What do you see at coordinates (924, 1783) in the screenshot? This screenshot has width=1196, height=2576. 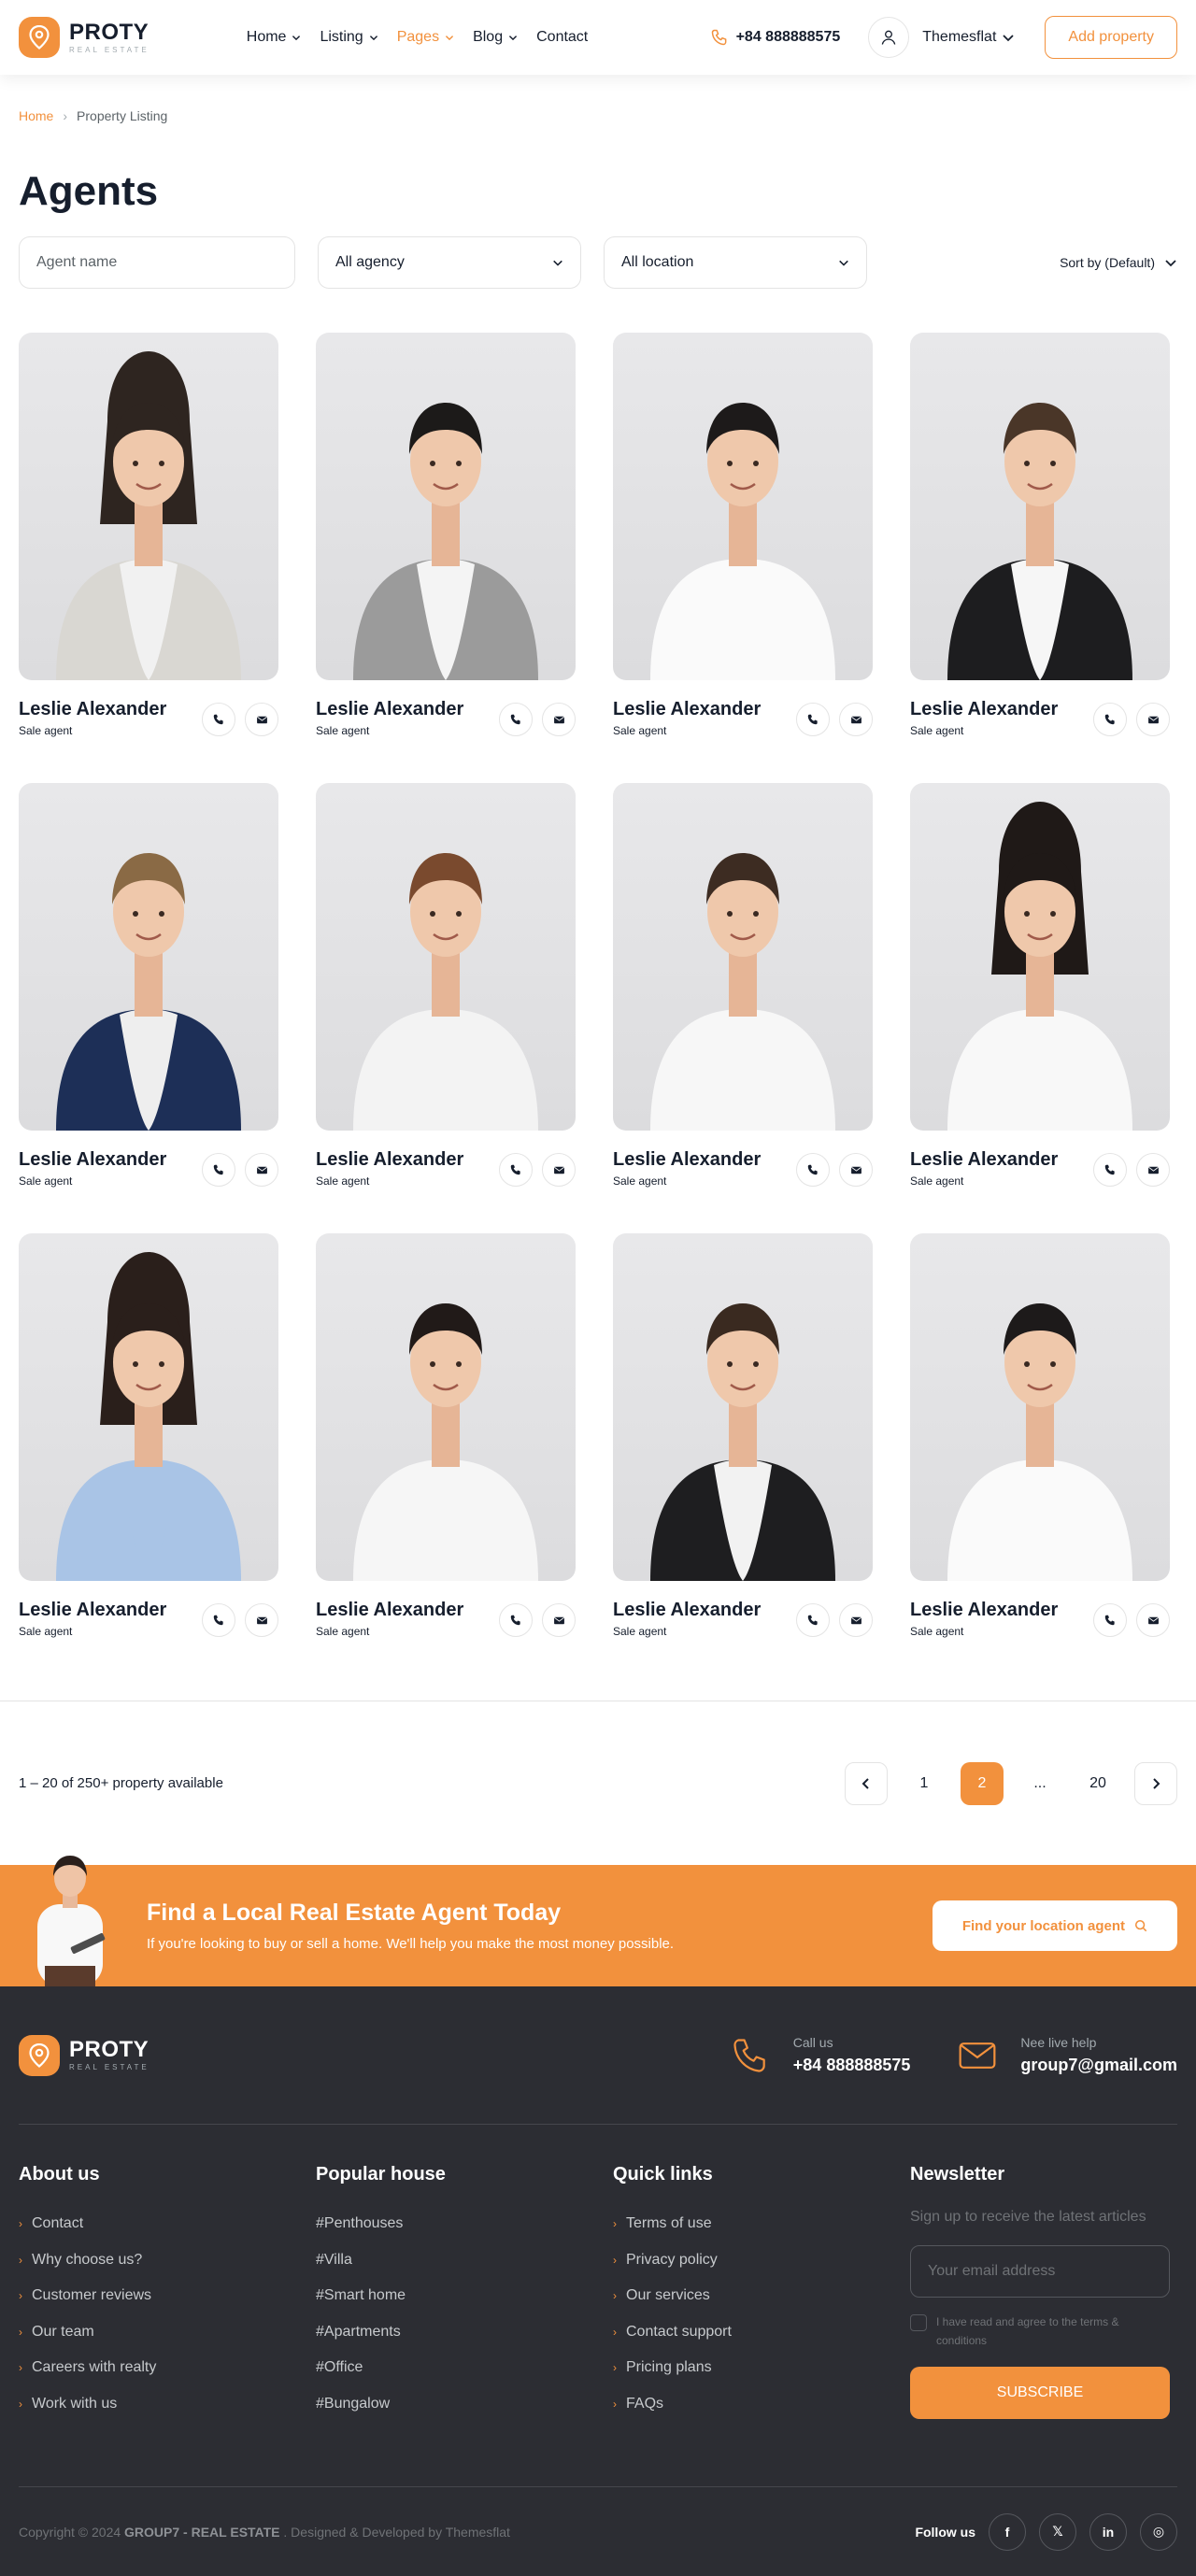 I see `pagination-page-1: 1` at bounding box center [924, 1783].